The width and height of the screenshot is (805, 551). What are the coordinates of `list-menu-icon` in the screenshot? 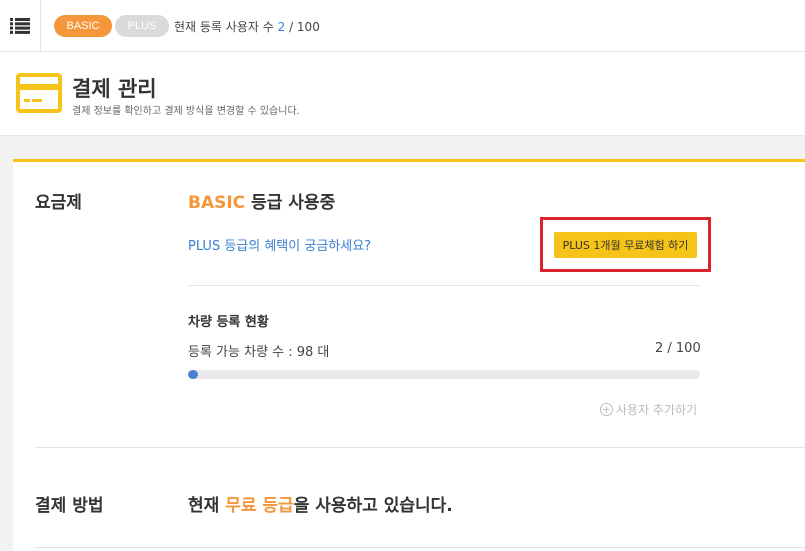 It's located at (20, 25).